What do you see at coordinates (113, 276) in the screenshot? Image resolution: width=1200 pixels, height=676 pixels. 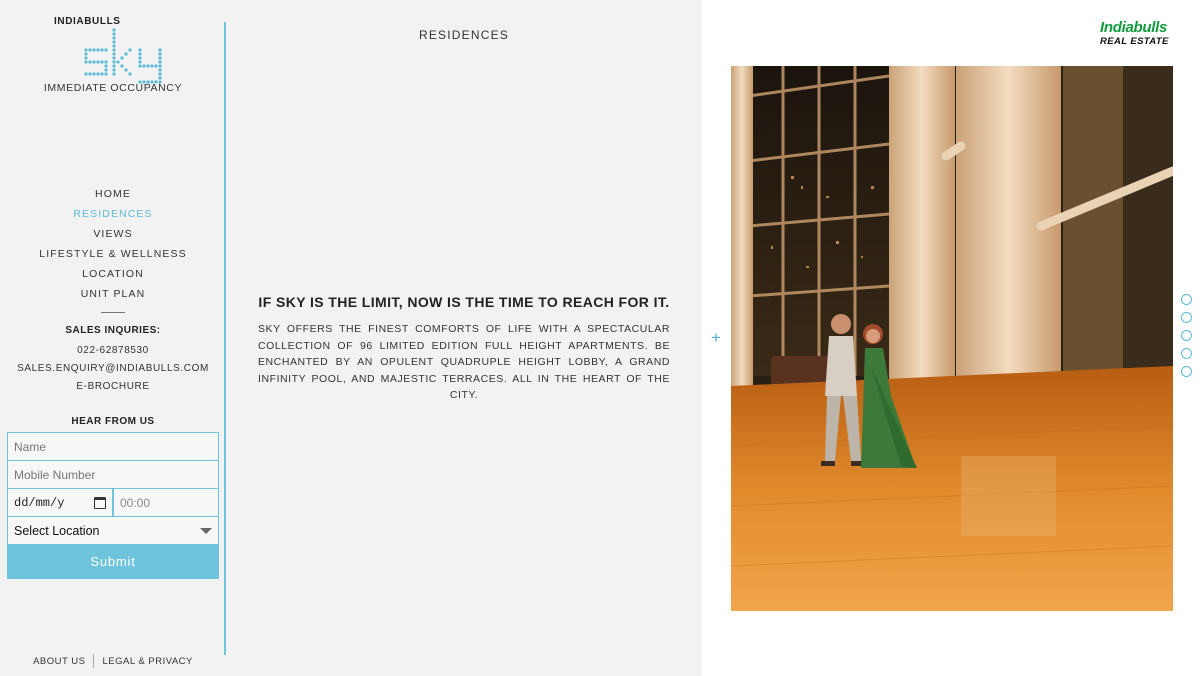 I see `nav-item-location: LOCATION` at bounding box center [113, 276].